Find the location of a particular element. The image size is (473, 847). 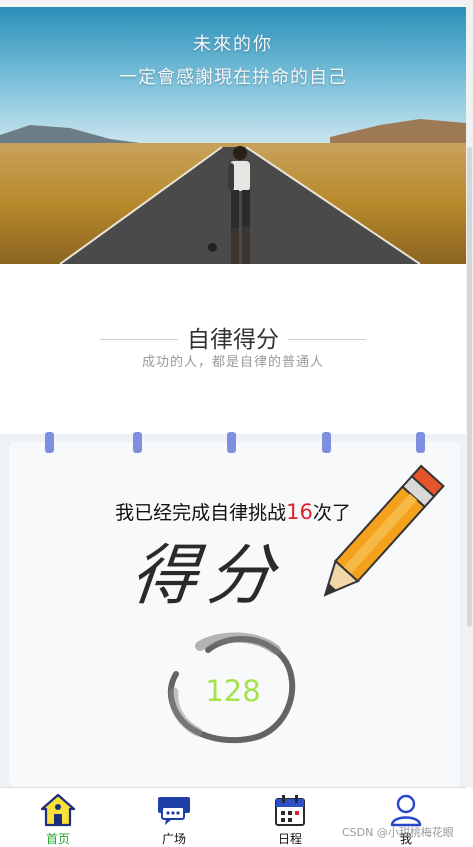

scrollbar-track is located at coordinates (469, 397).